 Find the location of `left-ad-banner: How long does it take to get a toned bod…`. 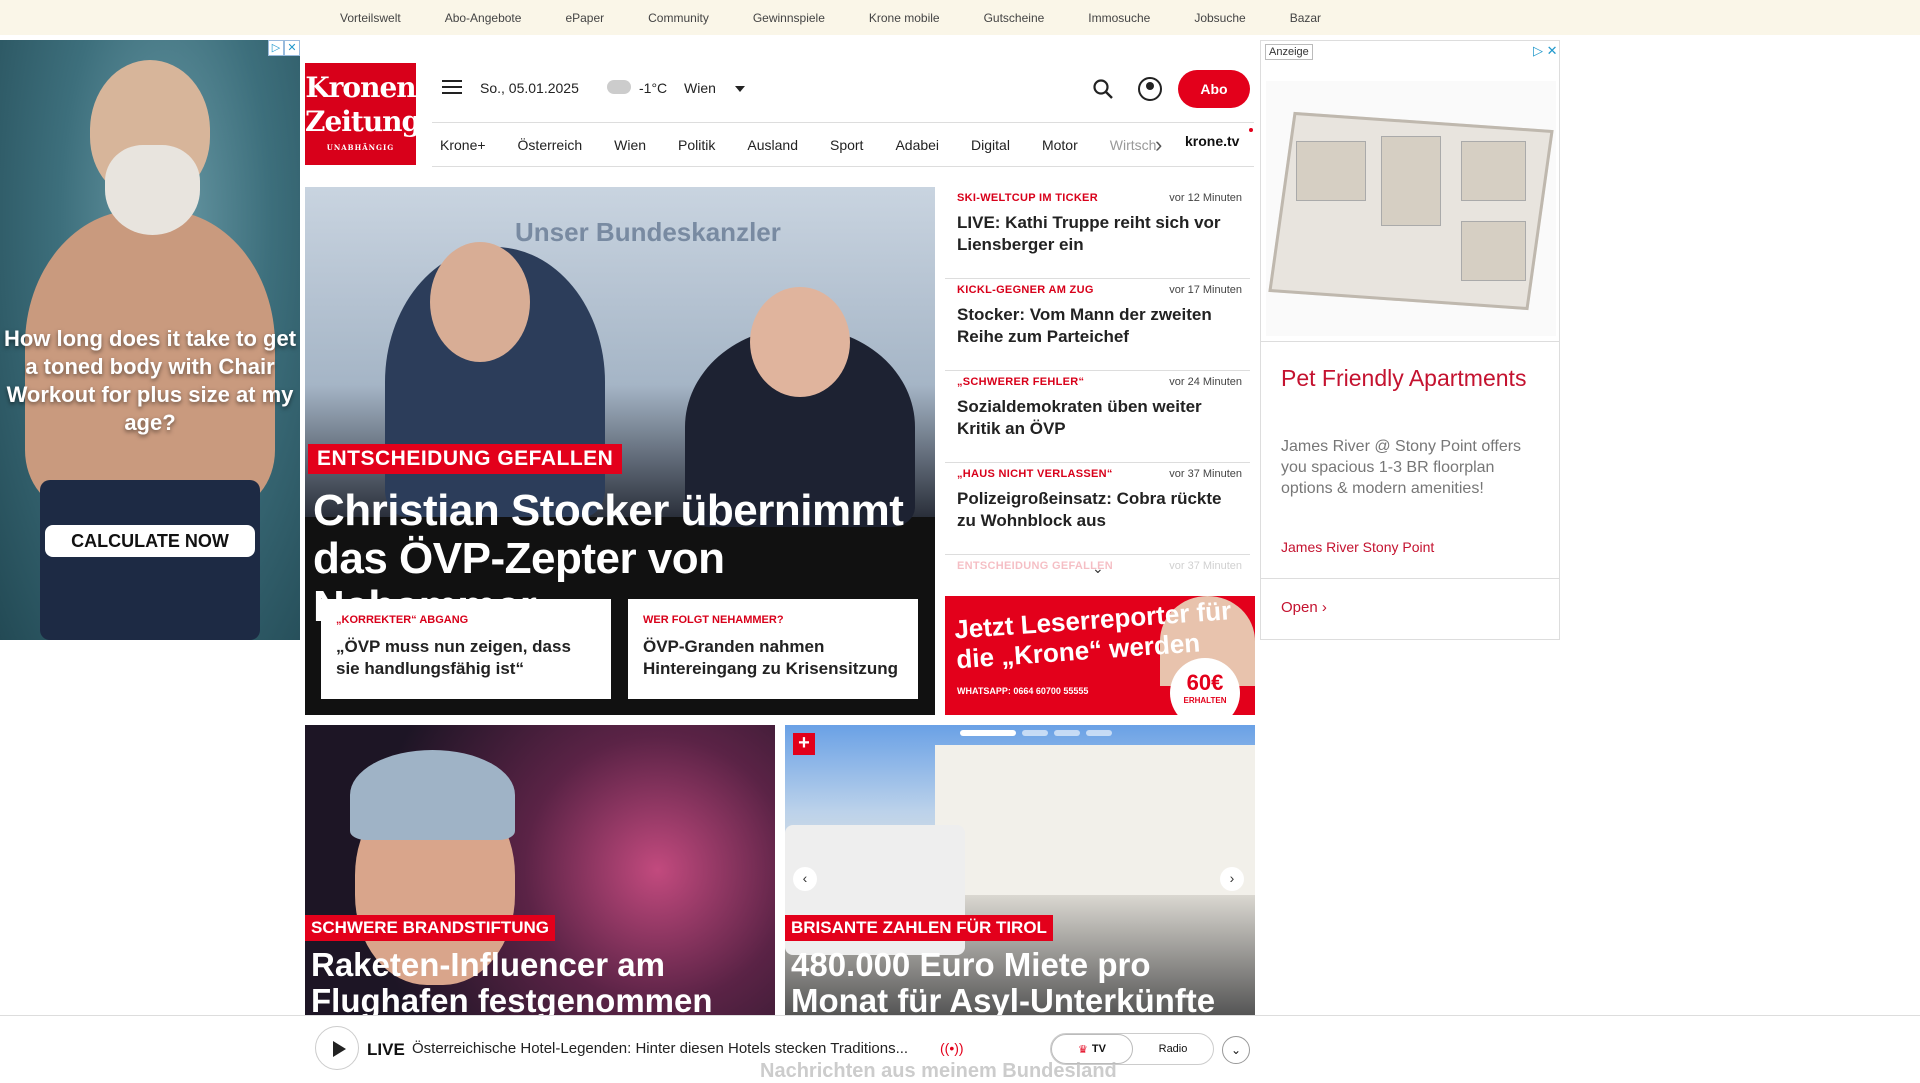

left-ad-banner: How long does it take to get a toned bod… is located at coordinates (150, 340).